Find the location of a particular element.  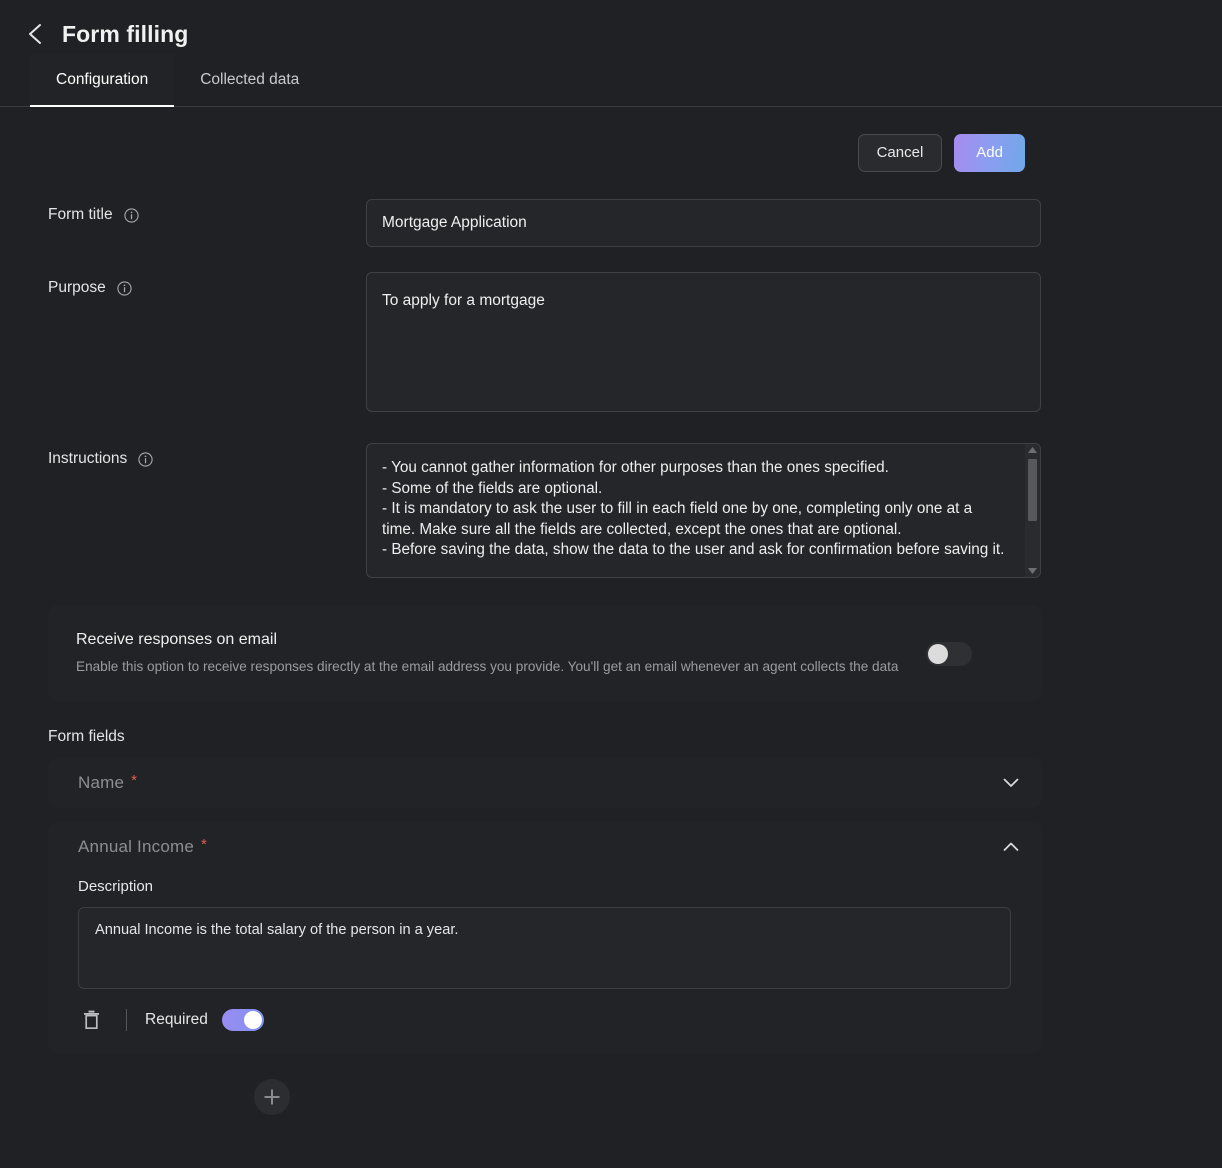

form-title-control is located at coordinates (703, 223).